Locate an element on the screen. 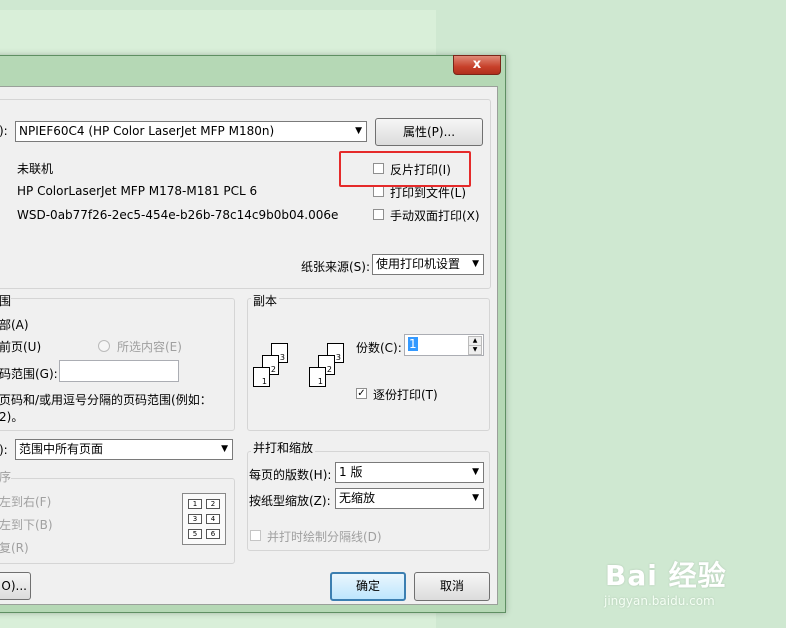 The height and width of the screenshot is (628, 786). baidu-watermark-logo: Bai 经验 is located at coordinates (666, 574).